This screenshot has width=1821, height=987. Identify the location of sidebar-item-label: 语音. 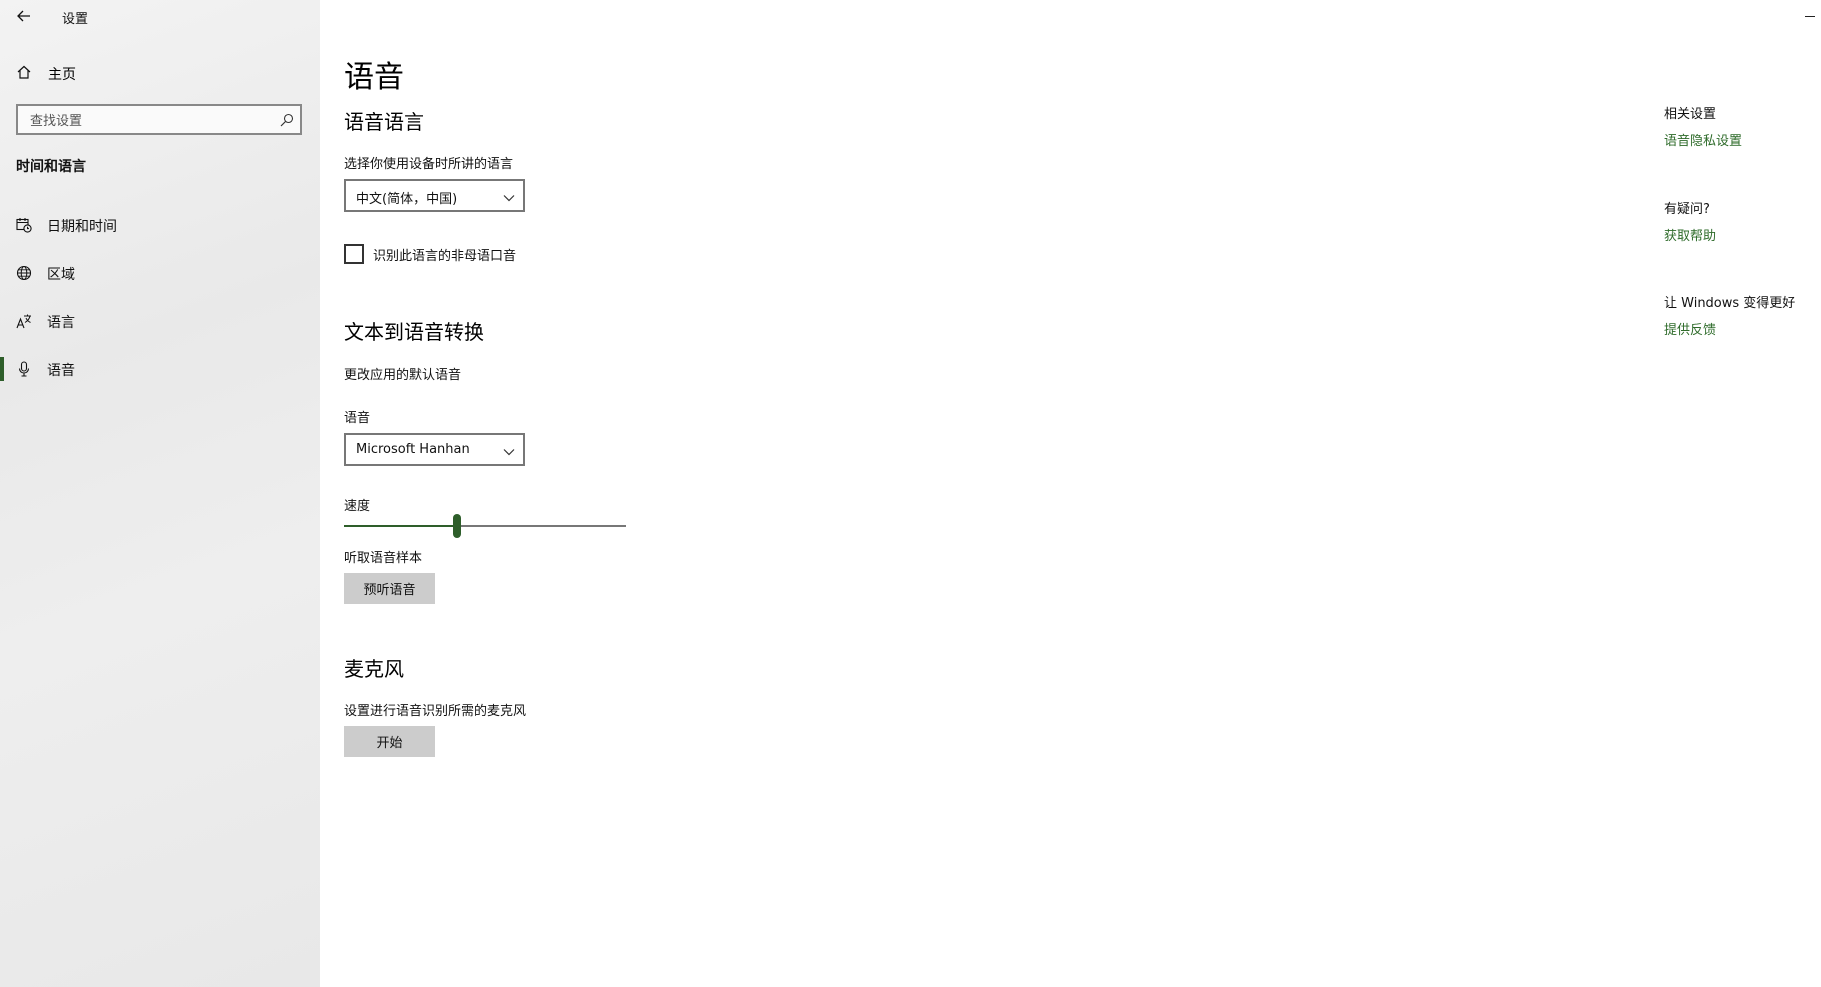
(61, 371).